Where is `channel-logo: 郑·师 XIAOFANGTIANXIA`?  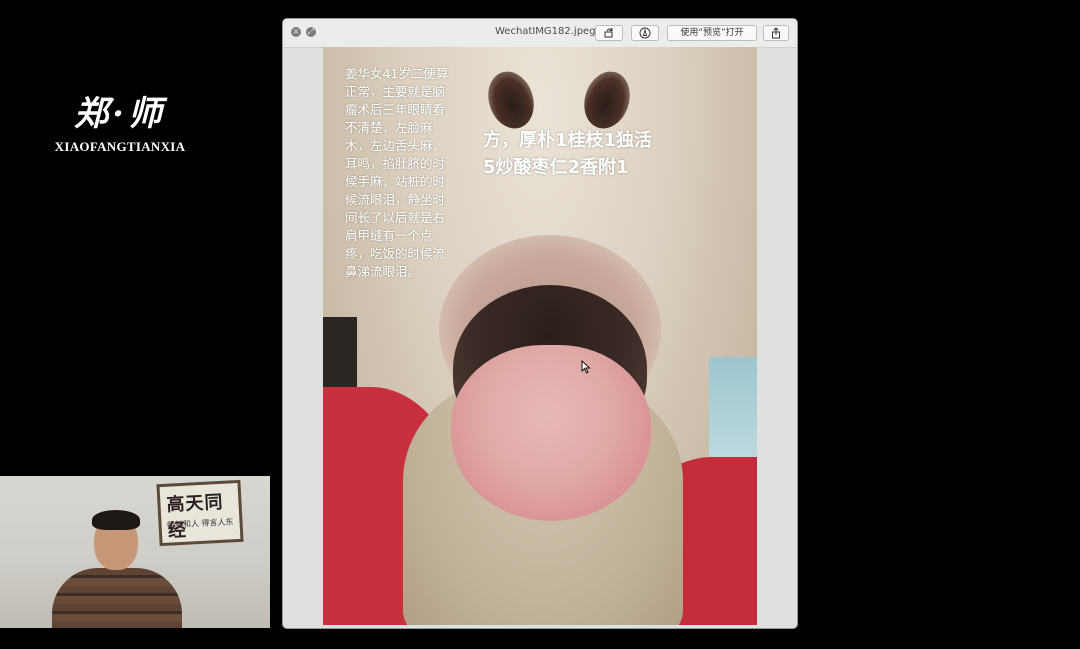 channel-logo: 郑·师 XIAOFANGTIANXIA is located at coordinates (120, 120).